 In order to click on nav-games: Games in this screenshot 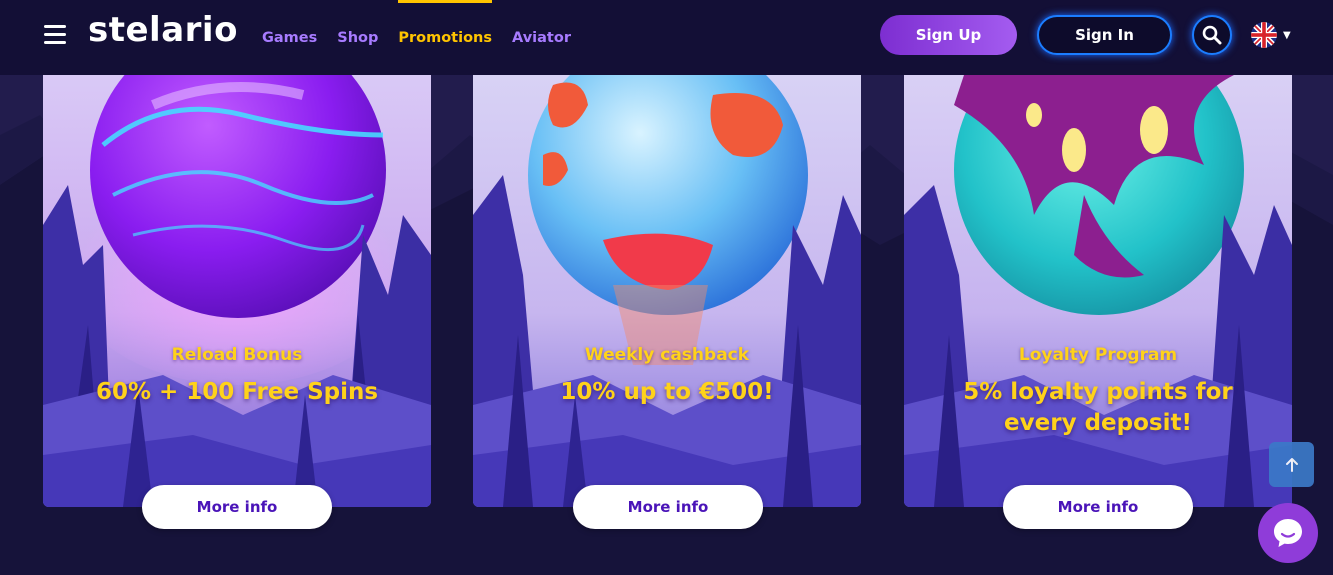, I will do `click(289, 37)`.